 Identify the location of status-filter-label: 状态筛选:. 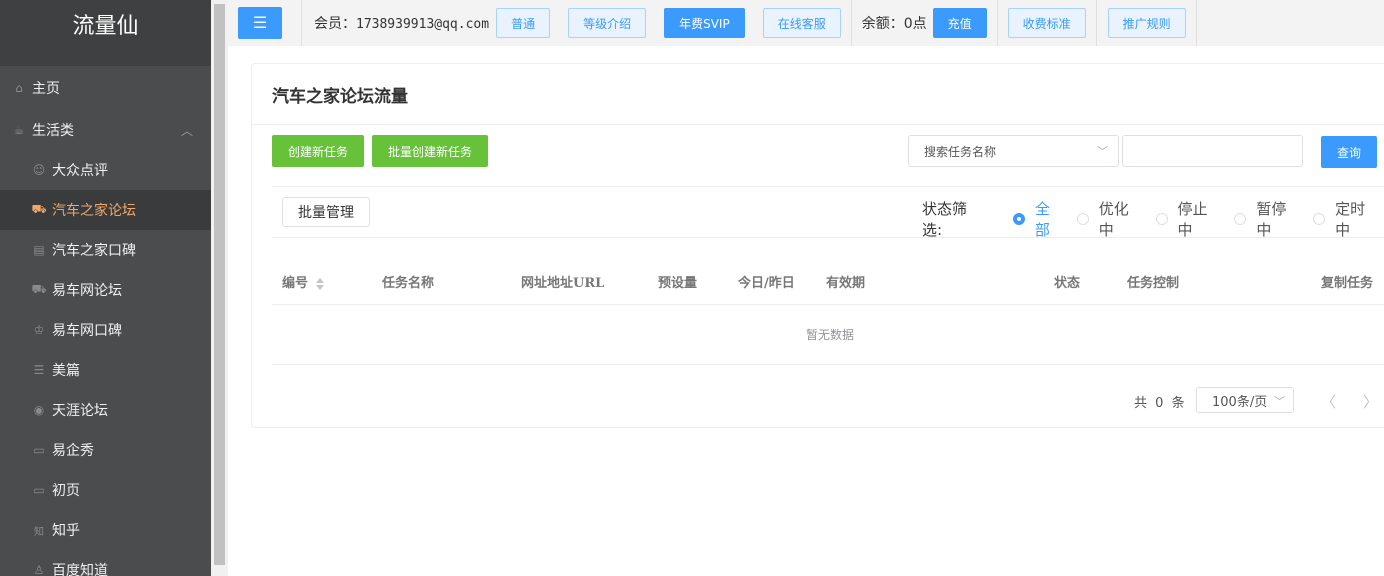
(945, 219).